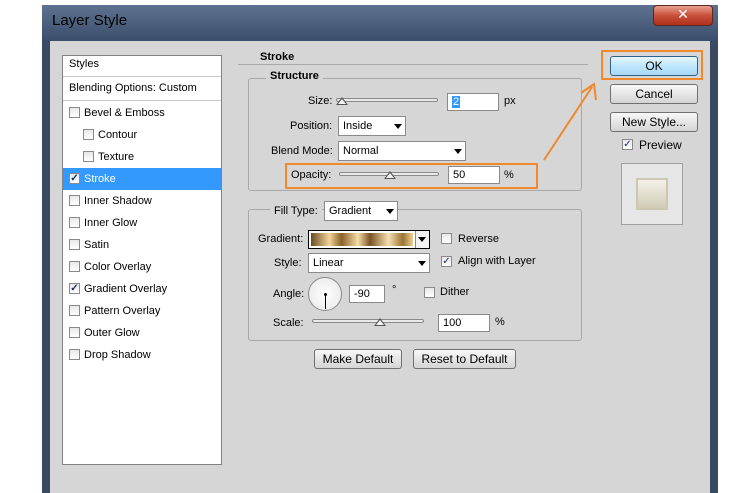  I want to click on annotation-arrow, so click(570, 121).